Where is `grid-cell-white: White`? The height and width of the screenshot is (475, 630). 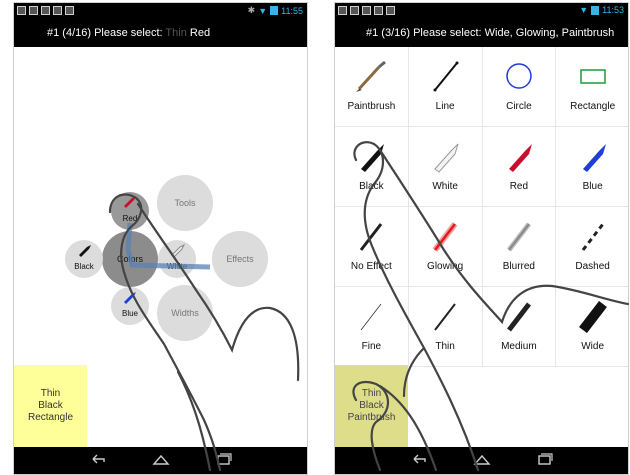
grid-cell-white: White is located at coordinates (445, 167).